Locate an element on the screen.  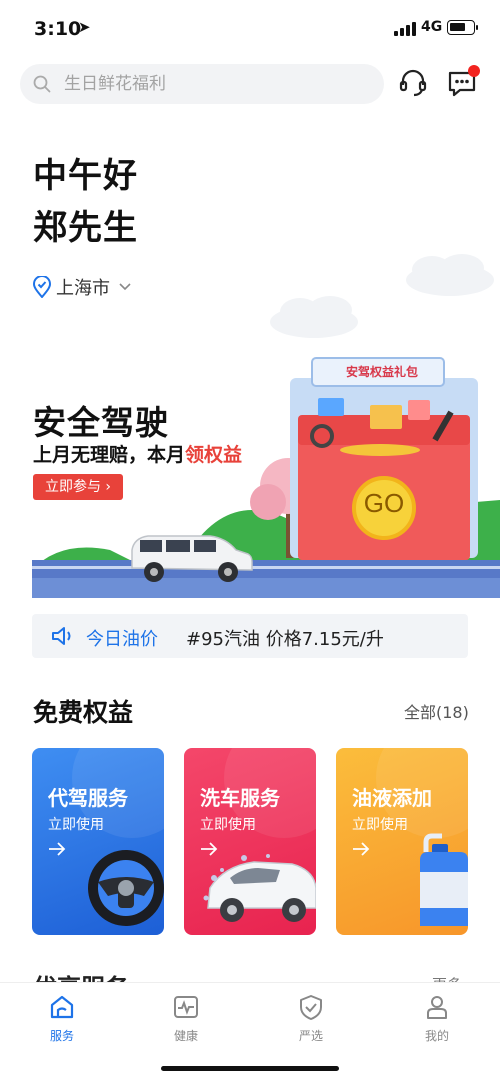
benefit-card-driver: 代驾服务 立即使用 is located at coordinates (98, 841).